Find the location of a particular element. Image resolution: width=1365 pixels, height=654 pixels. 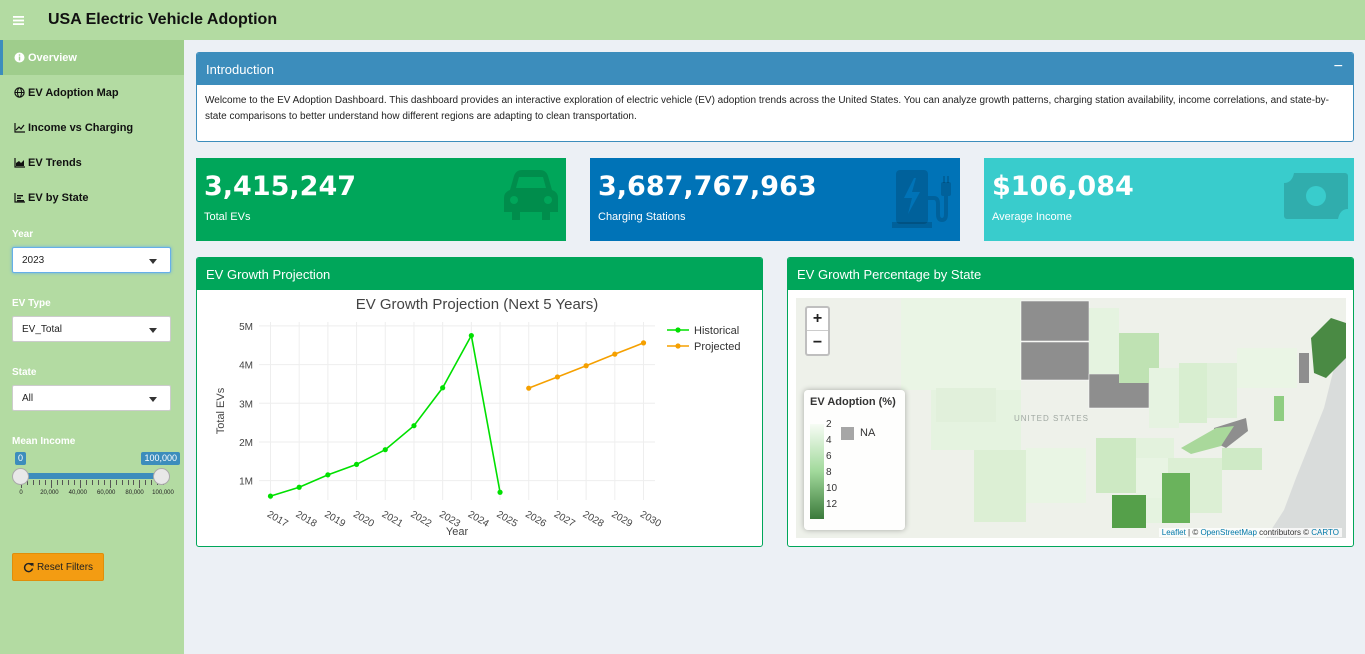

ev-type-select: EV_Total is located at coordinates (91, 329).